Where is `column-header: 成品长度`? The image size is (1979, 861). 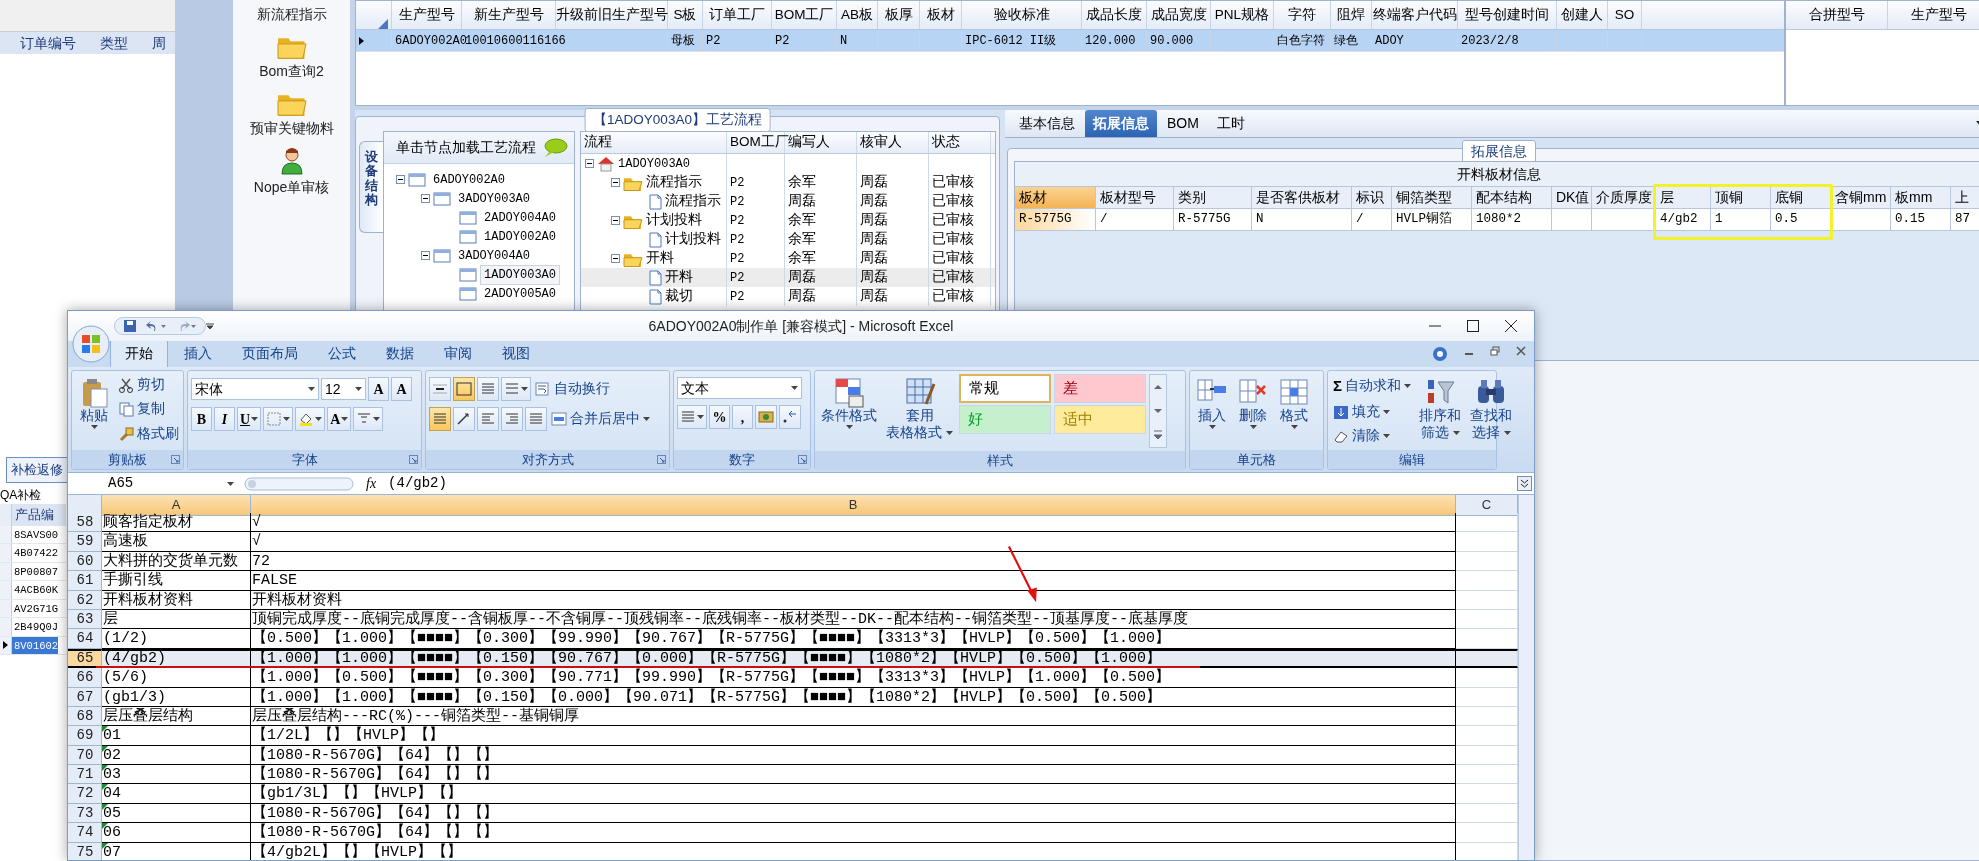 column-header: 成品长度 is located at coordinates (1114, 15).